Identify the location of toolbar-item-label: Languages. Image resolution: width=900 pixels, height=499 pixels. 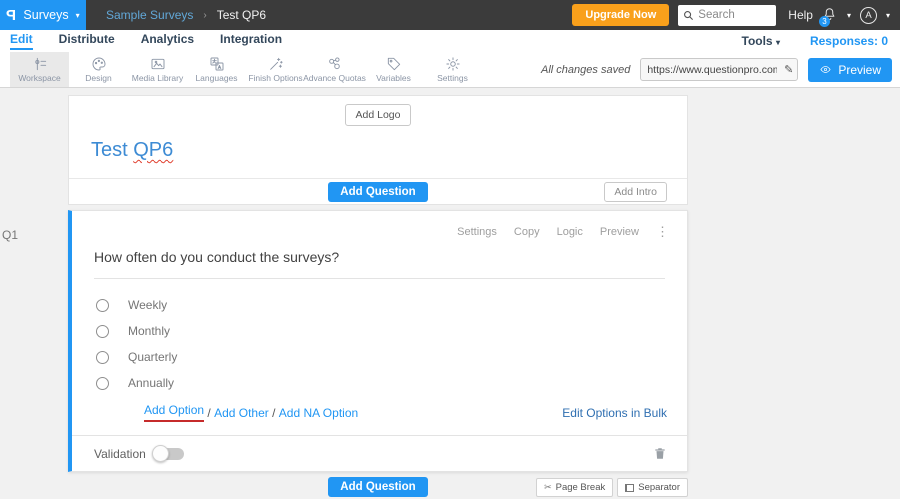
(216, 78).